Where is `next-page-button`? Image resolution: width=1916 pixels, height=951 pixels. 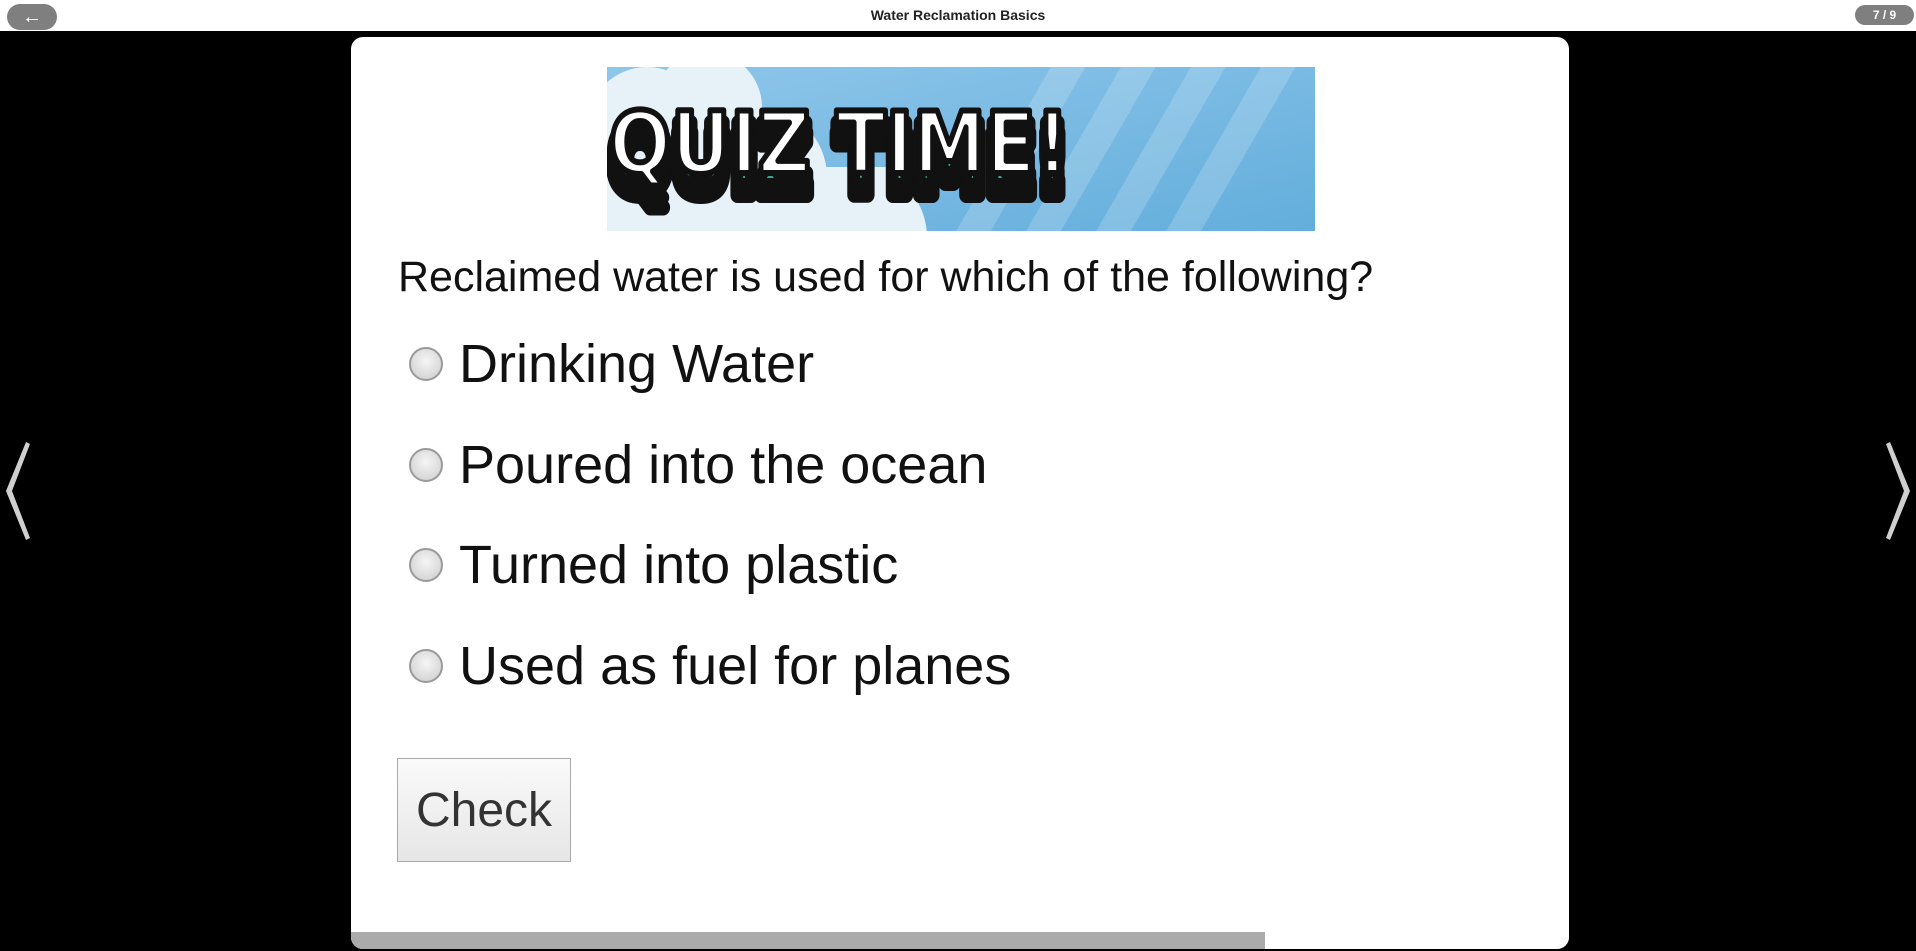
next-page-button is located at coordinates (1898, 491).